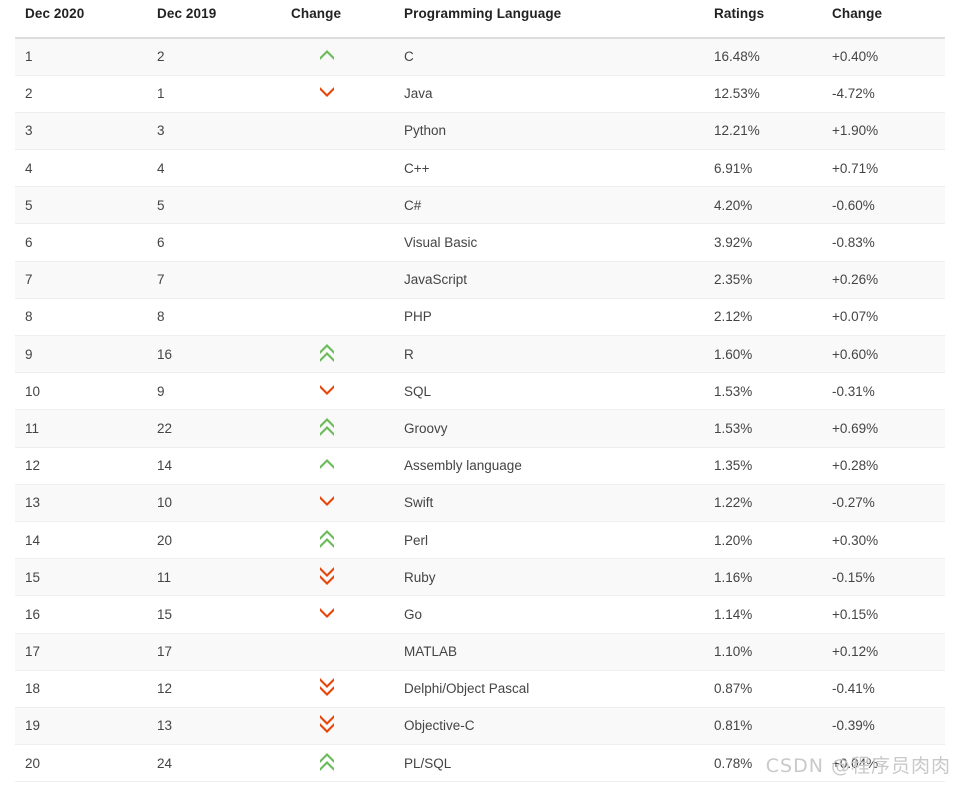  I want to click on cell-ratings-change: +0.40%, so click(883, 57).